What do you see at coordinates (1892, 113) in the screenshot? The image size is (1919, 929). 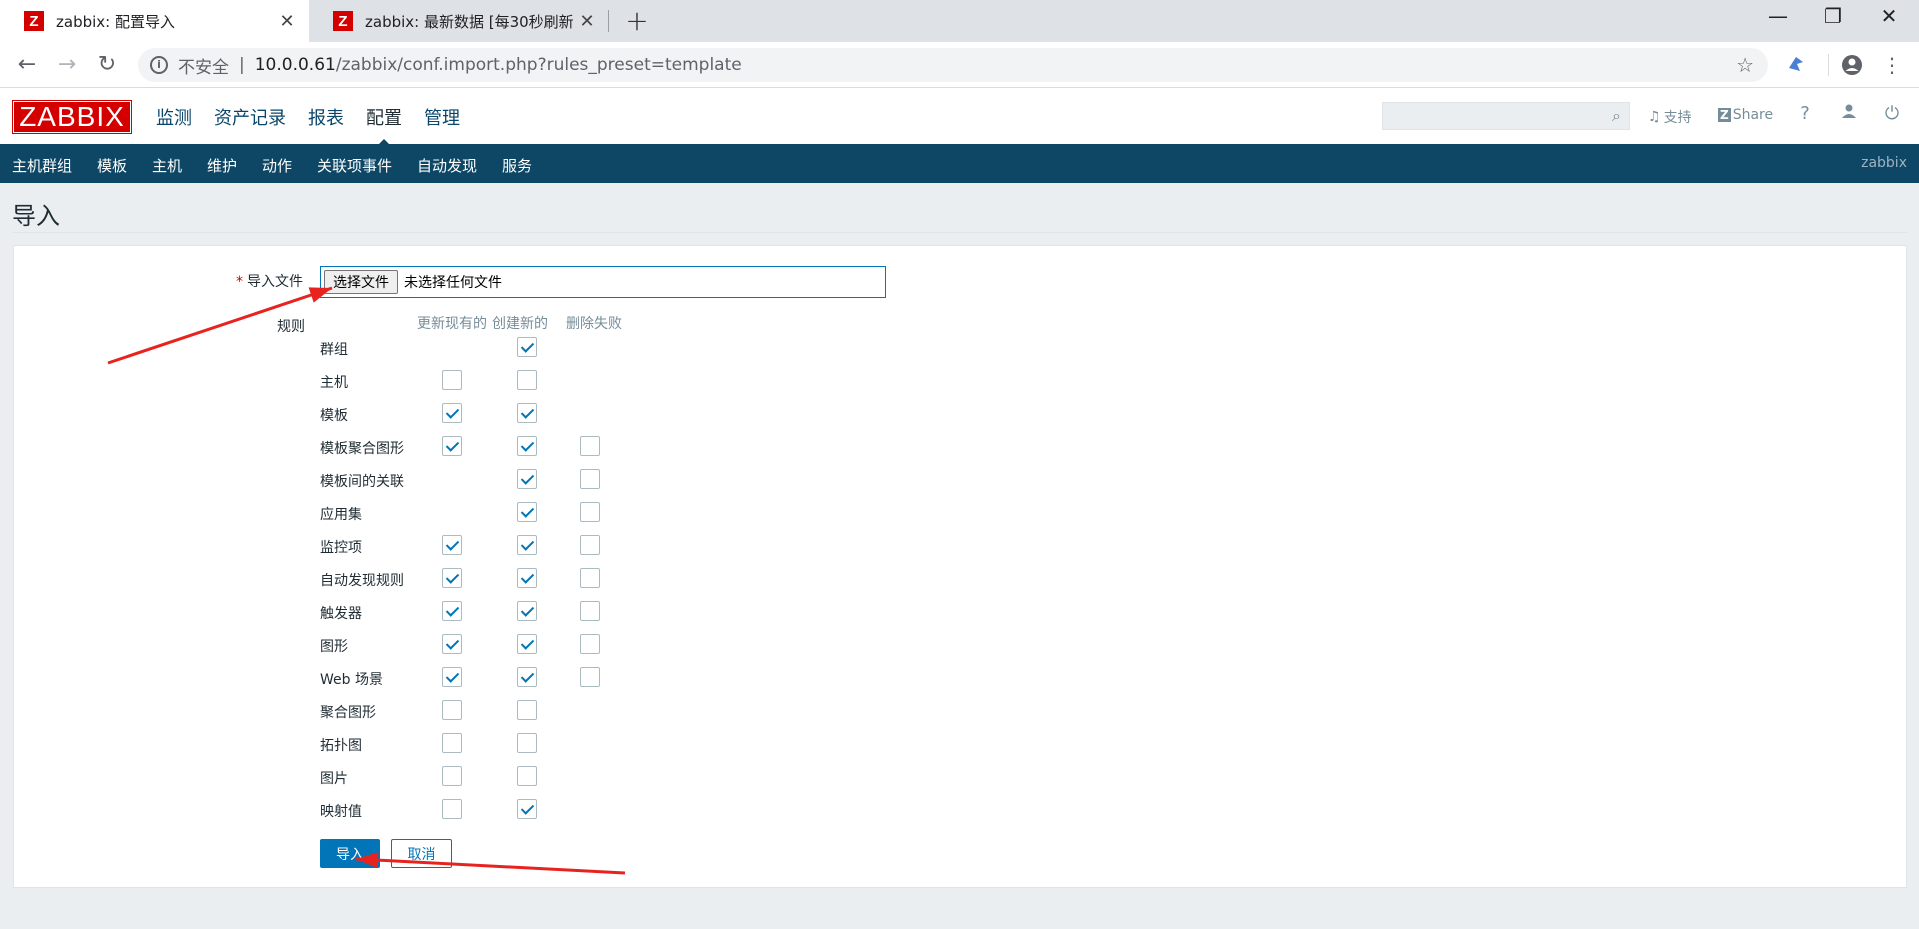 I see `sign-out-icon: ⏻` at bounding box center [1892, 113].